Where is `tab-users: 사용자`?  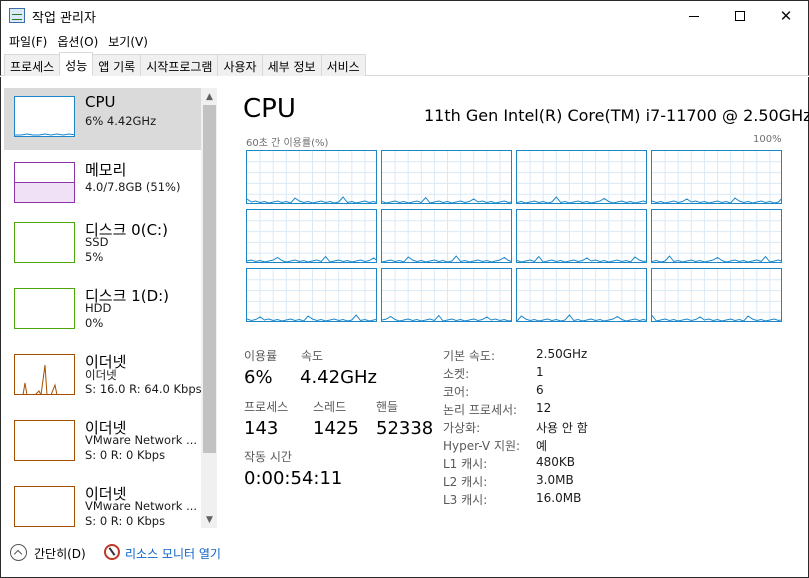 tab-users: 사용자 is located at coordinates (240, 65).